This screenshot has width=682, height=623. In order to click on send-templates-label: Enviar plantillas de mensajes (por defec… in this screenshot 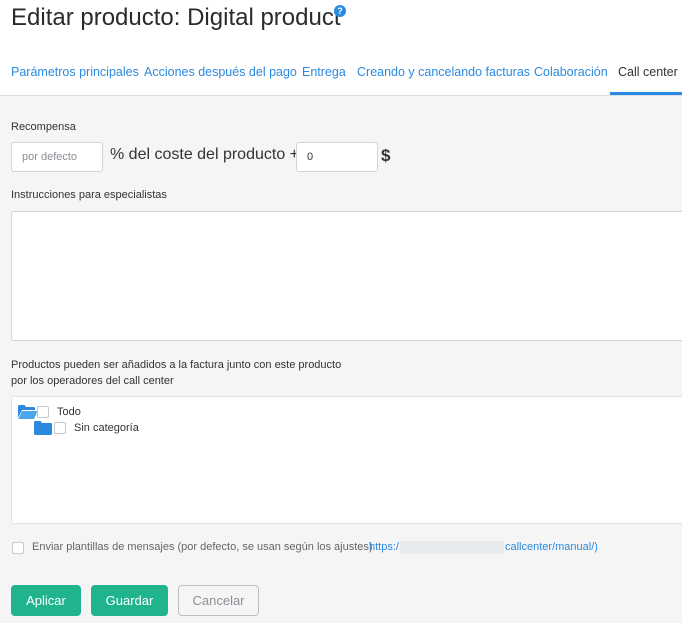, I will do `click(202, 547)`.